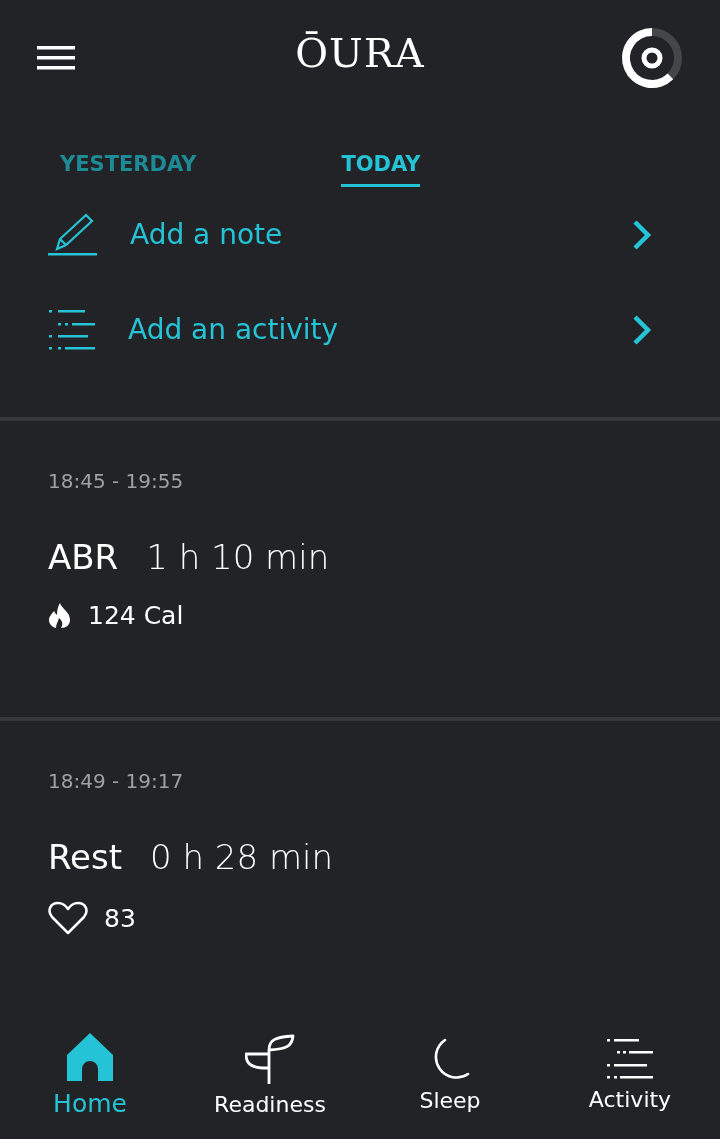 Image resolution: width=720 pixels, height=1139 pixels. Describe the element at coordinates (652, 57) in the screenshot. I see `ring-icon` at that location.